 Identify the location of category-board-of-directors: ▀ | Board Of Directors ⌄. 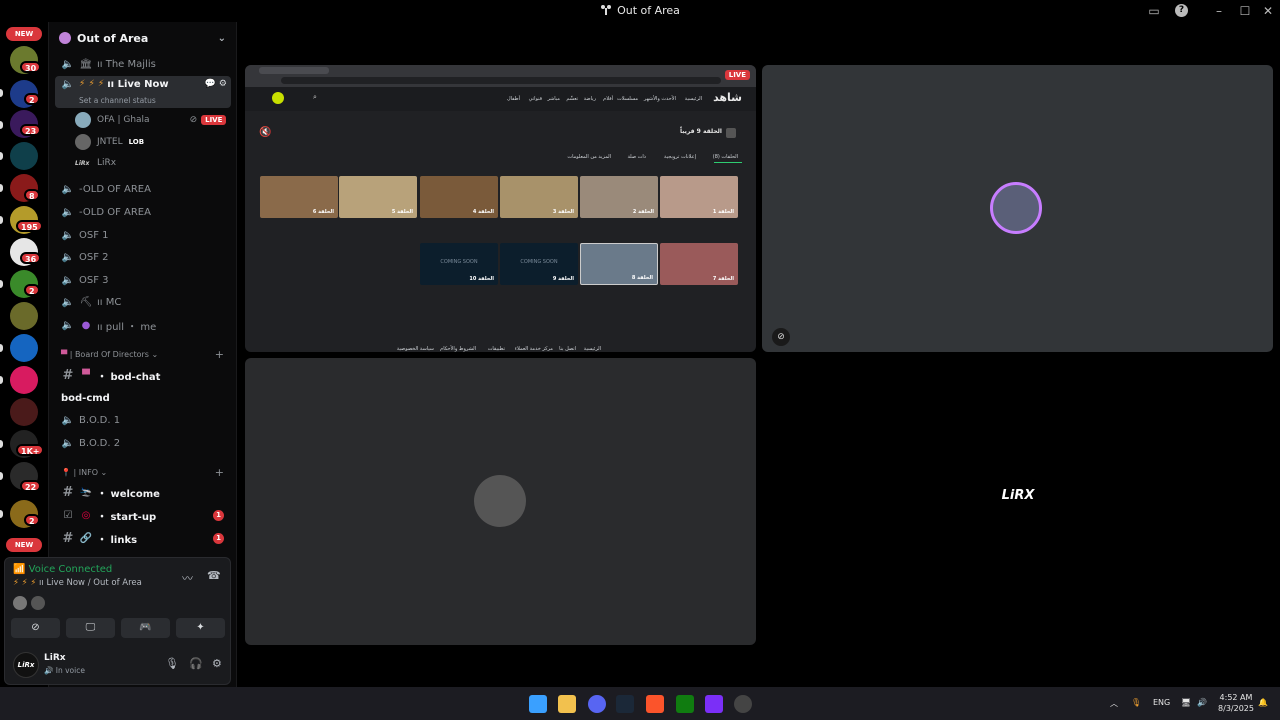
(109, 354).